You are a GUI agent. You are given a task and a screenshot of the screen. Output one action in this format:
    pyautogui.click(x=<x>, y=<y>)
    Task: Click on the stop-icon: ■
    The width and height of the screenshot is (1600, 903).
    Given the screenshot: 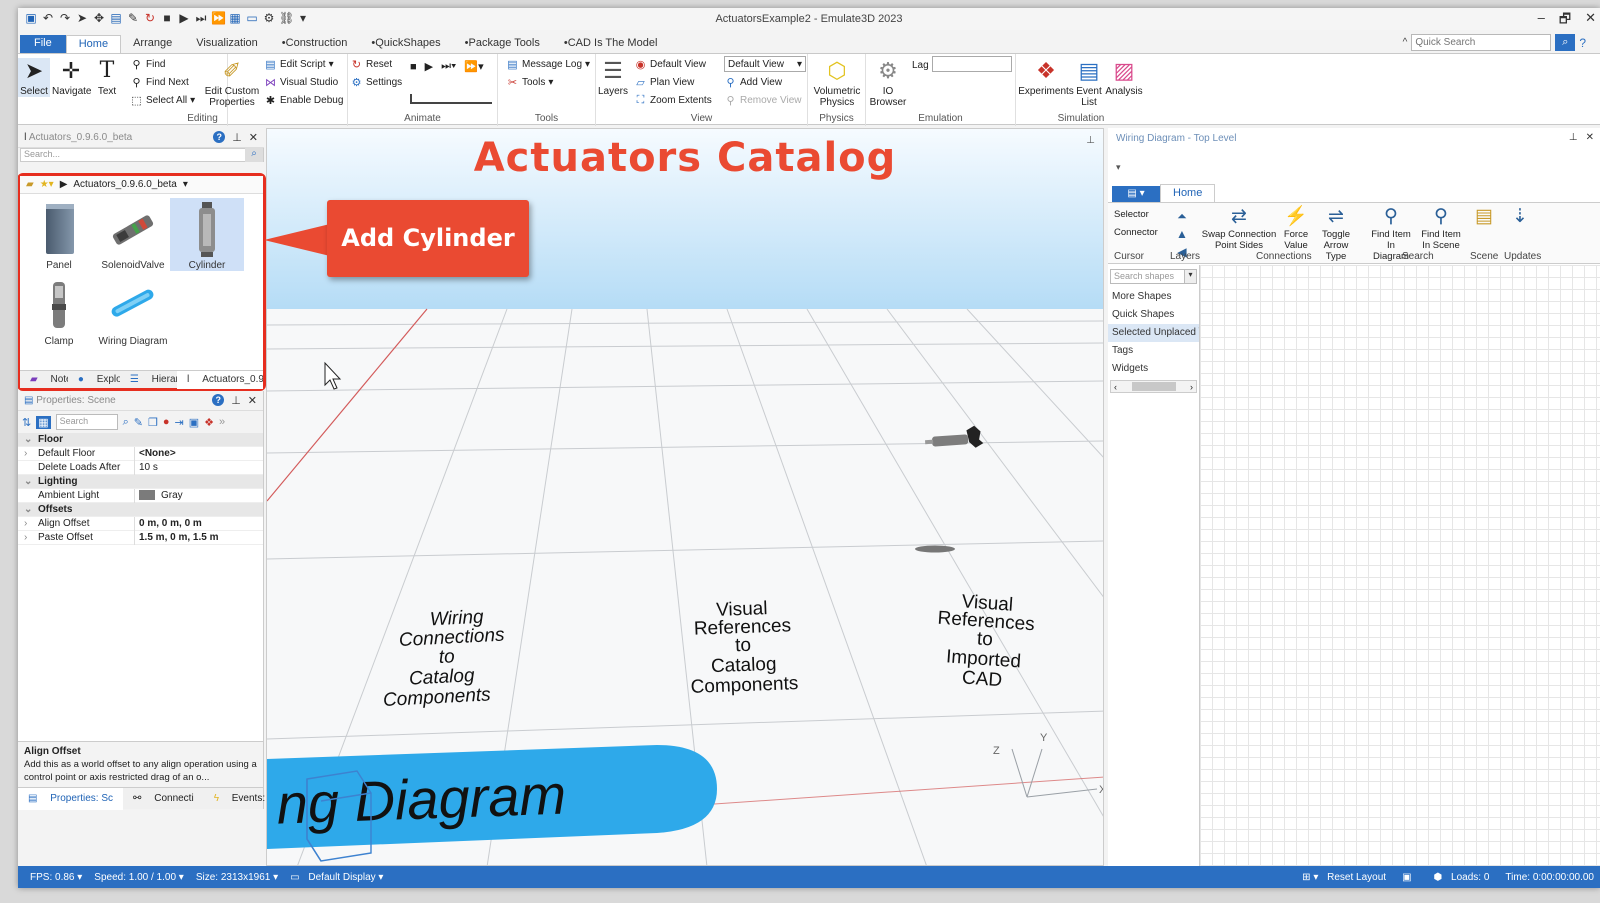 What is the action you would take?
    pyautogui.click(x=413, y=67)
    